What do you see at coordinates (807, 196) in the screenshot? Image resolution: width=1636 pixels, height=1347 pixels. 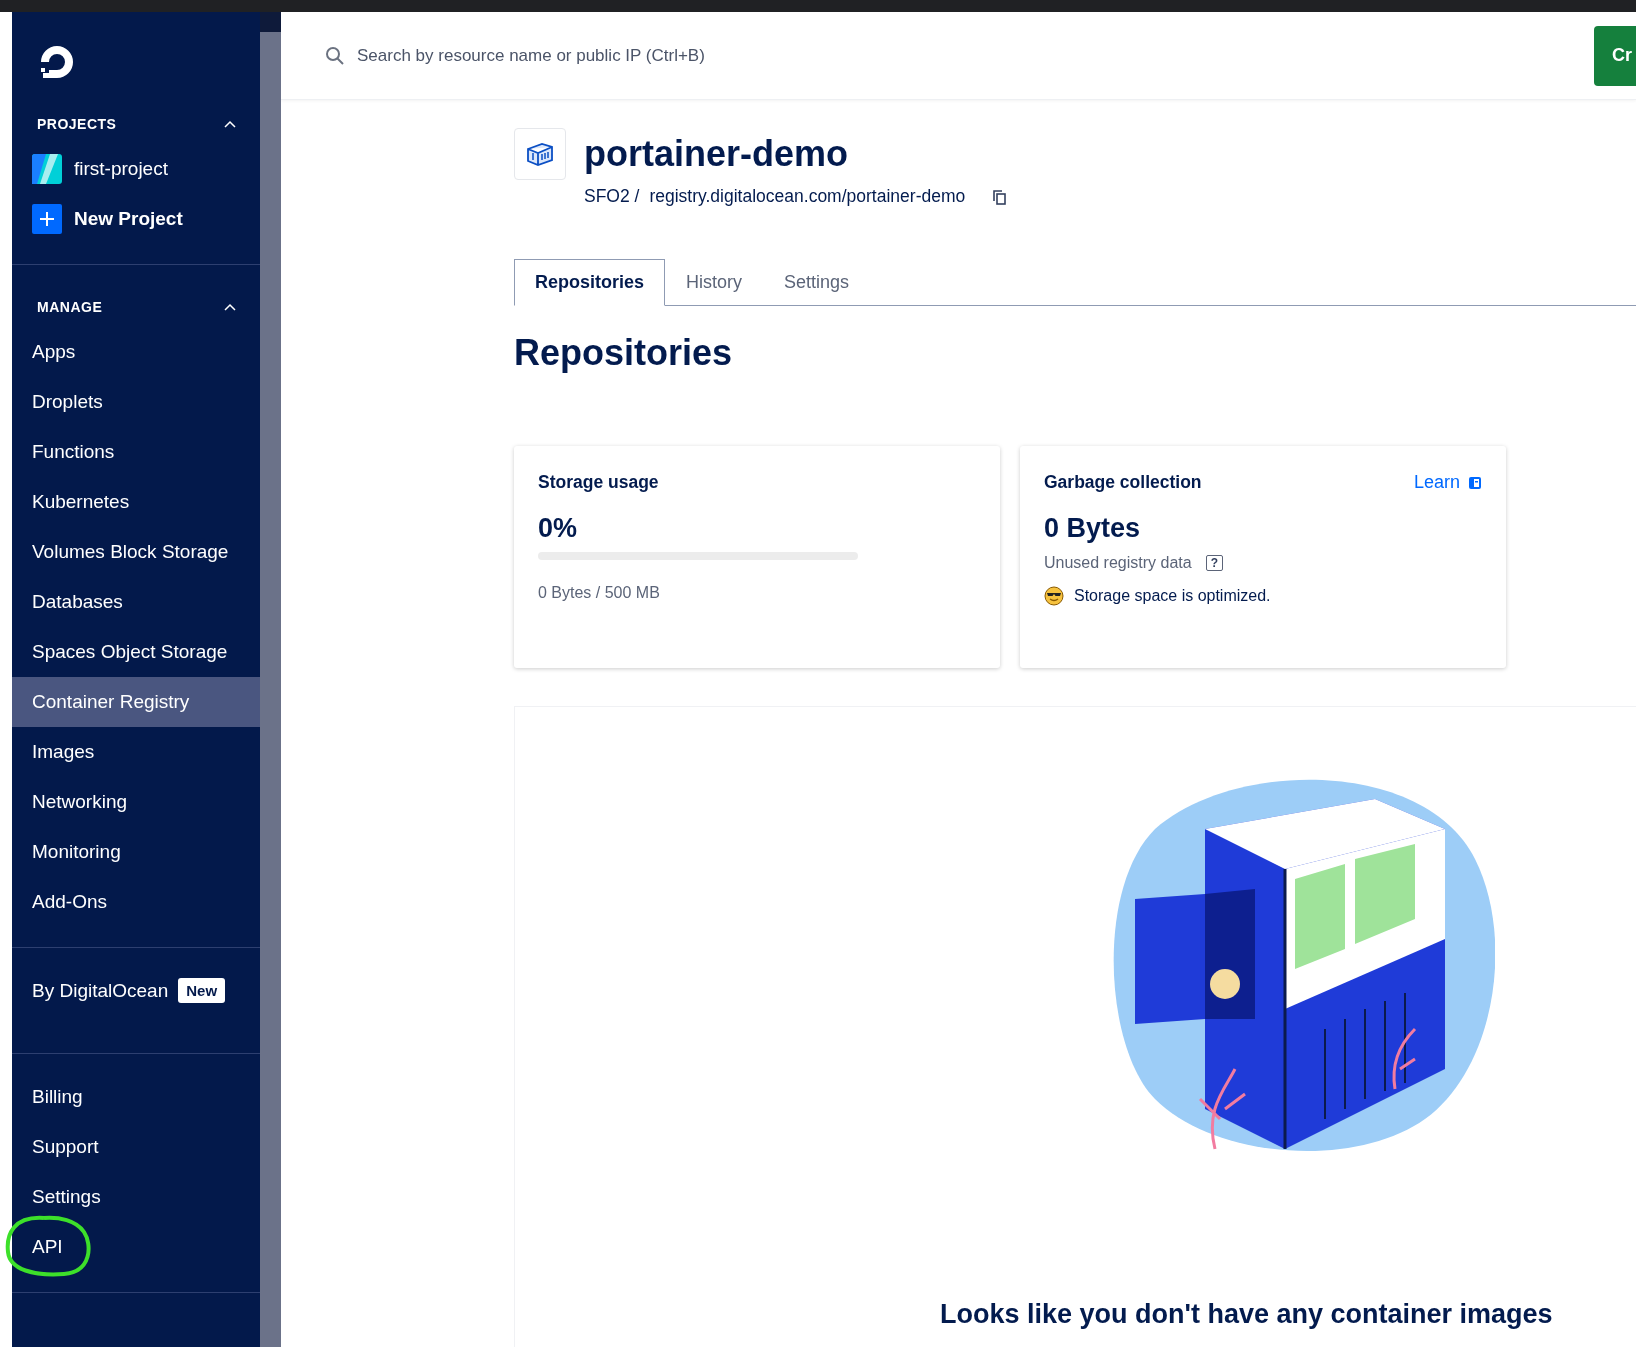 I see `registry-url: registry.digitalocean.com/portainer-demo` at bounding box center [807, 196].